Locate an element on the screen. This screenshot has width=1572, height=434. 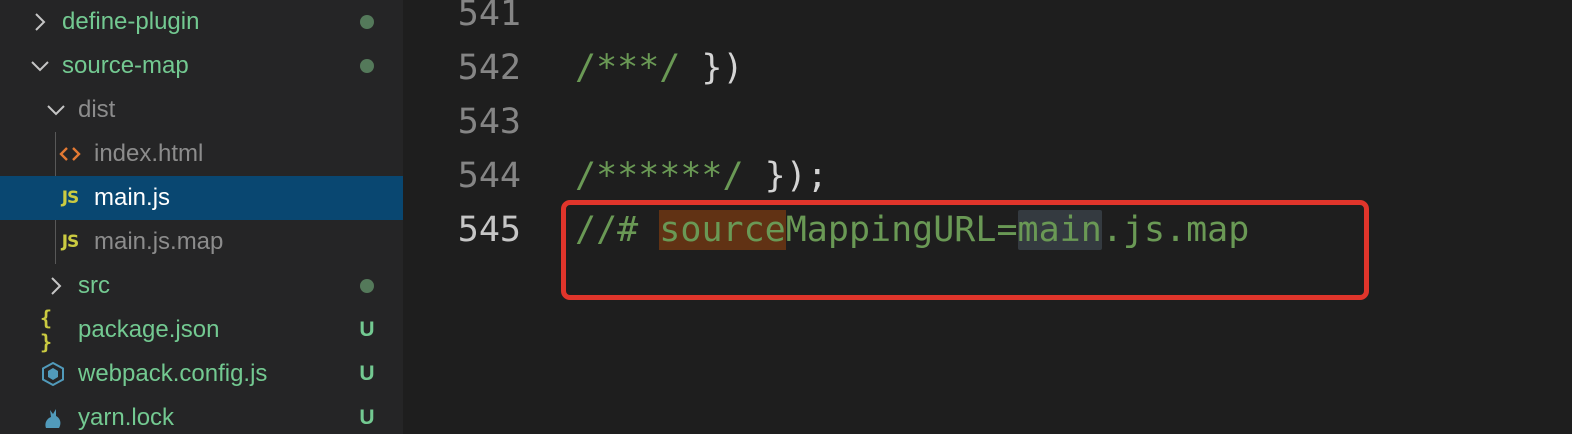
tree-item-label: yarn.lock is located at coordinates (126, 417).